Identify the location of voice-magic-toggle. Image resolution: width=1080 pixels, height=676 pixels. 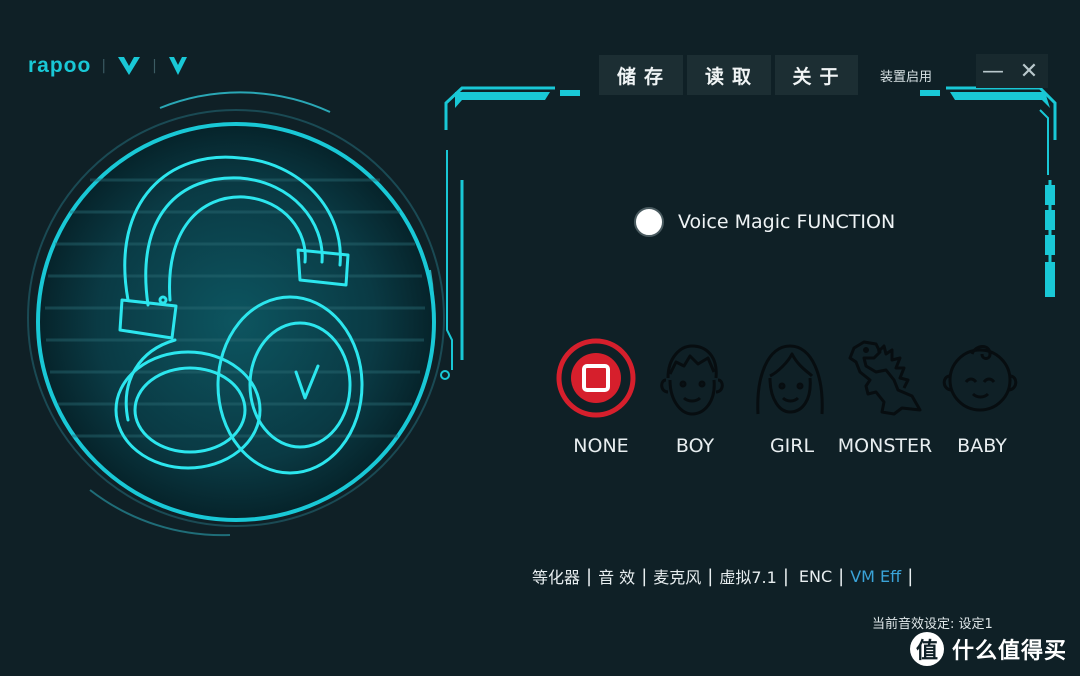
(649, 222).